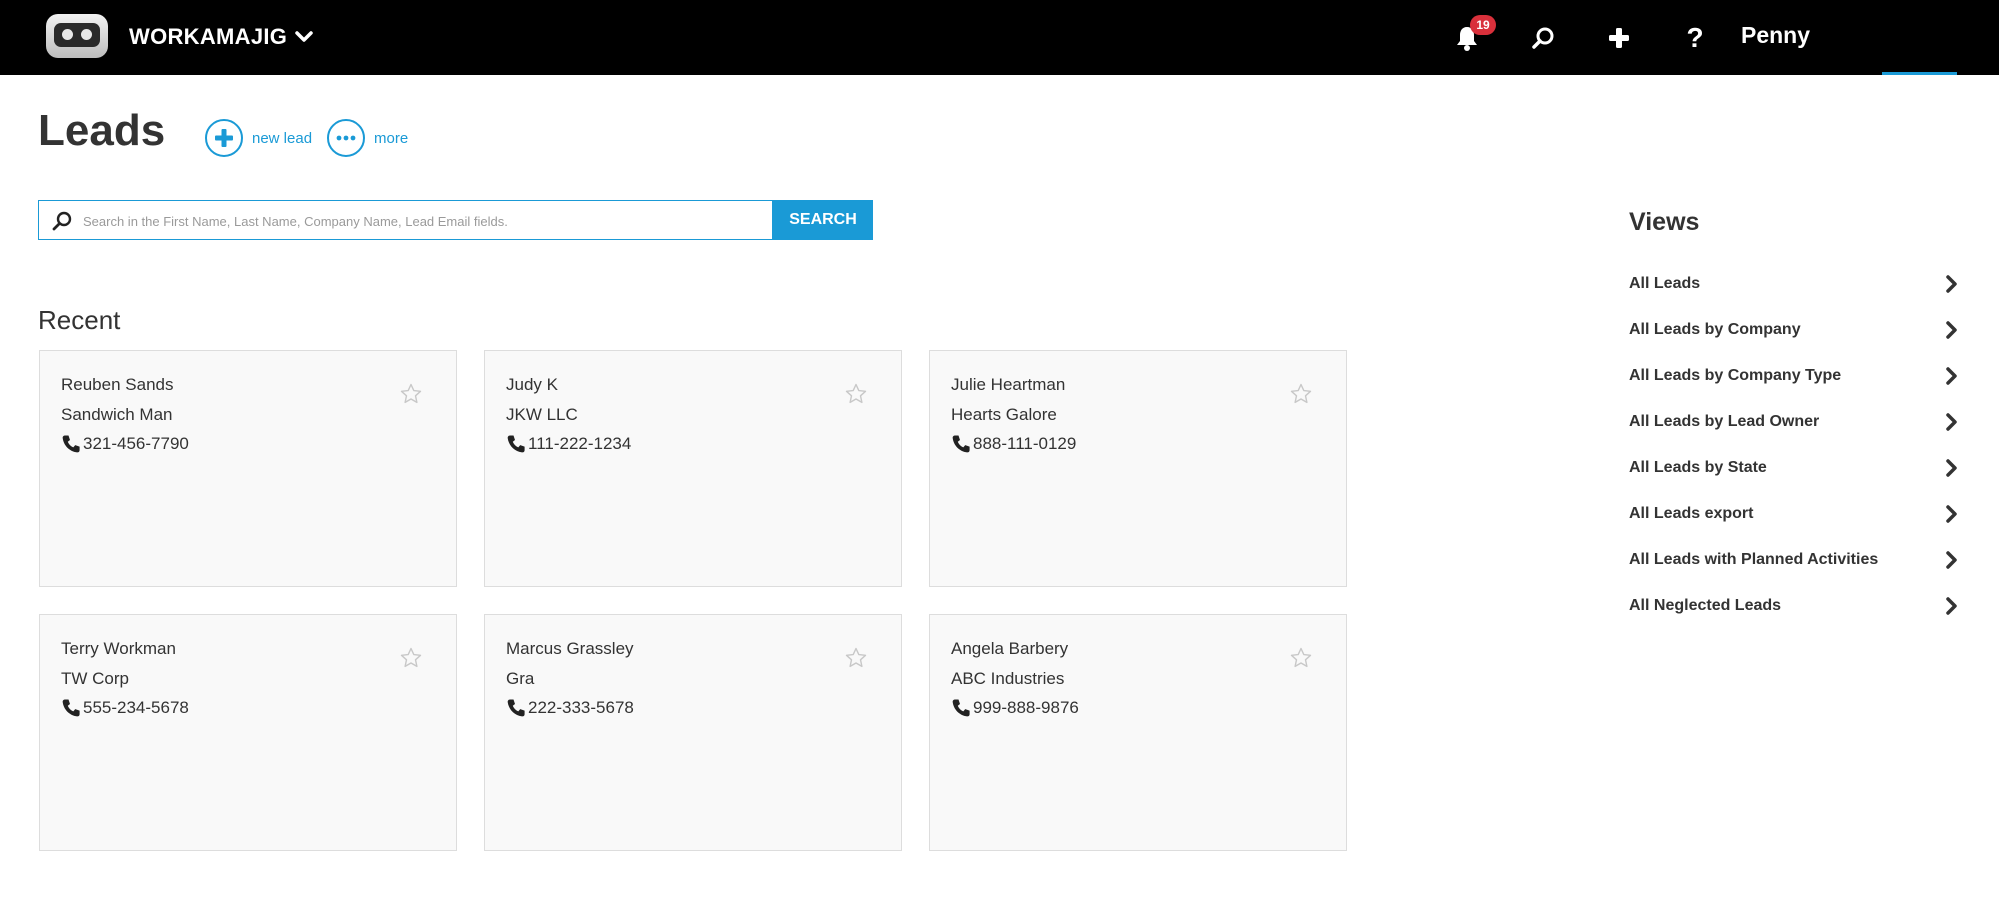 This screenshot has height=903, width=1999. What do you see at coordinates (581, 707) in the screenshot?
I see `lead-phone: 222-333-5678` at bounding box center [581, 707].